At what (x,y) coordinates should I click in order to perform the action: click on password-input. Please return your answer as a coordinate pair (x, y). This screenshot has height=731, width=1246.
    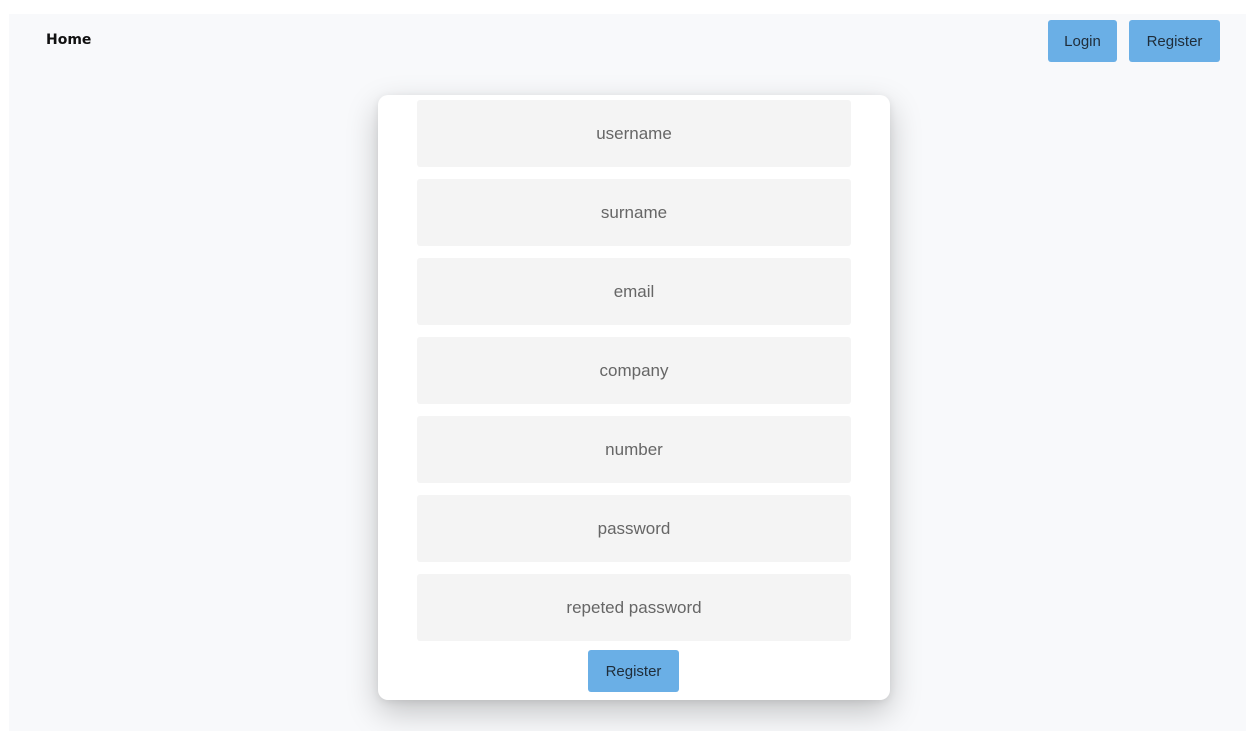
    Looking at the image, I should click on (634, 528).